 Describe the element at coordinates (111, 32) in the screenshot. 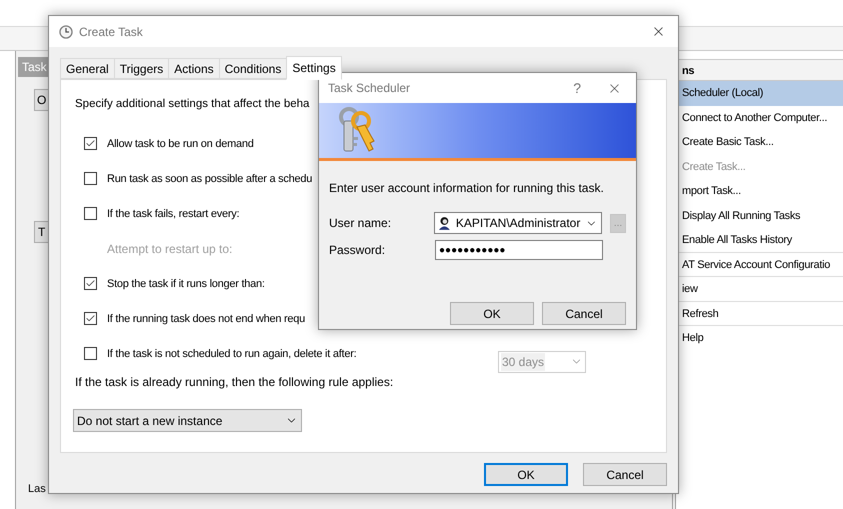

I see `window-title: Create Task` at that location.